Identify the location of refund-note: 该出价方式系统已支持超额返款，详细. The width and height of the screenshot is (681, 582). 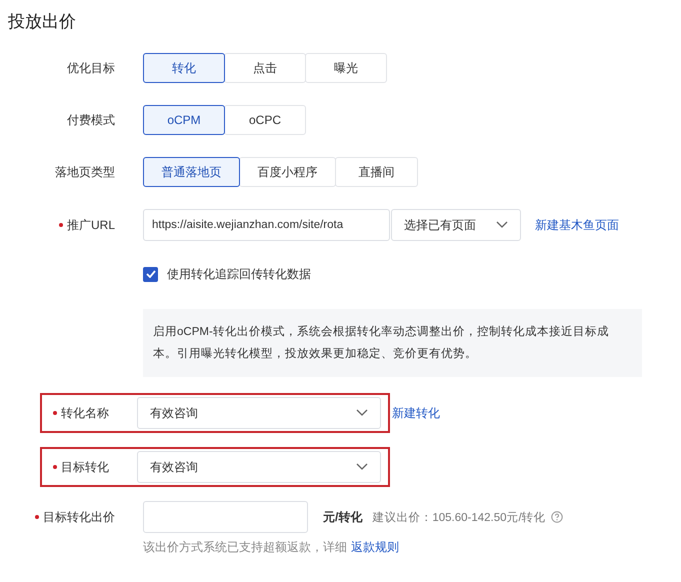
(245, 547).